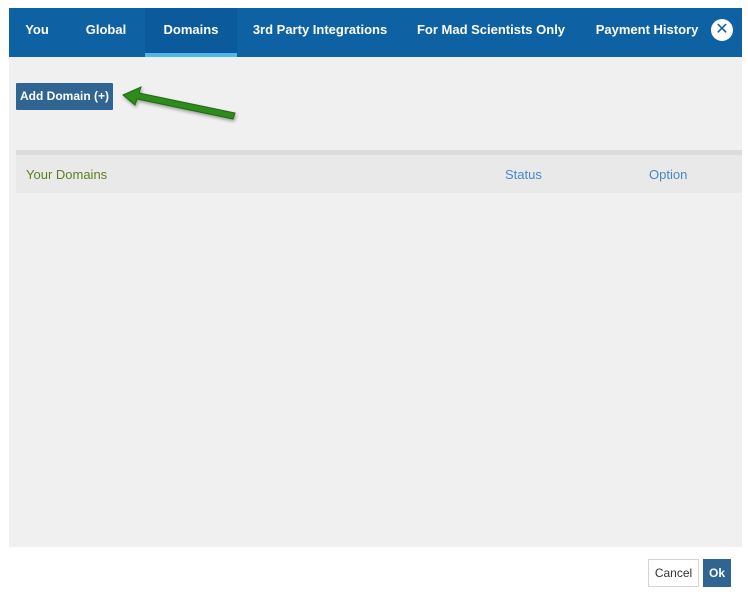 This screenshot has width=748, height=595. What do you see at coordinates (523, 174) in the screenshot?
I see `column-header-status: Status` at bounding box center [523, 174].